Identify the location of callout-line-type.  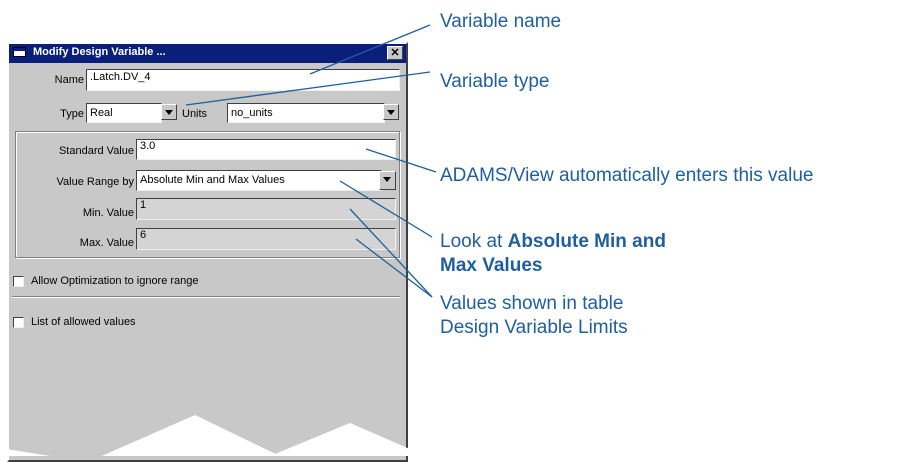
(308, 88).